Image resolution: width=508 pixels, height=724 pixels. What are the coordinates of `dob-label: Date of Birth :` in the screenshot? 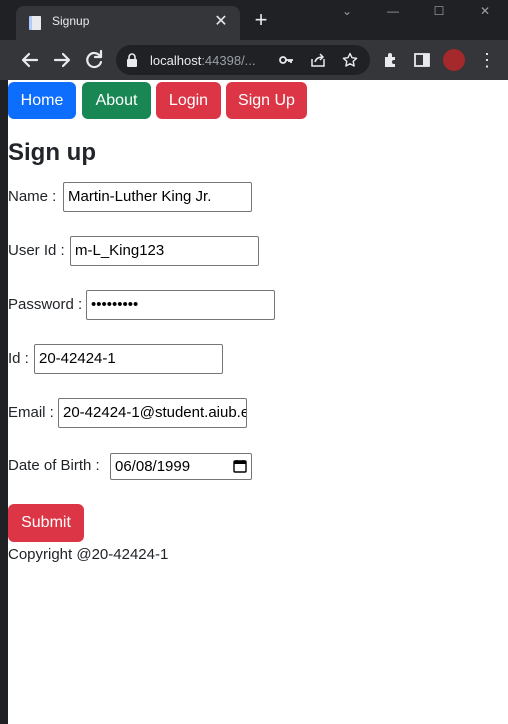 It's located at (54, 465).